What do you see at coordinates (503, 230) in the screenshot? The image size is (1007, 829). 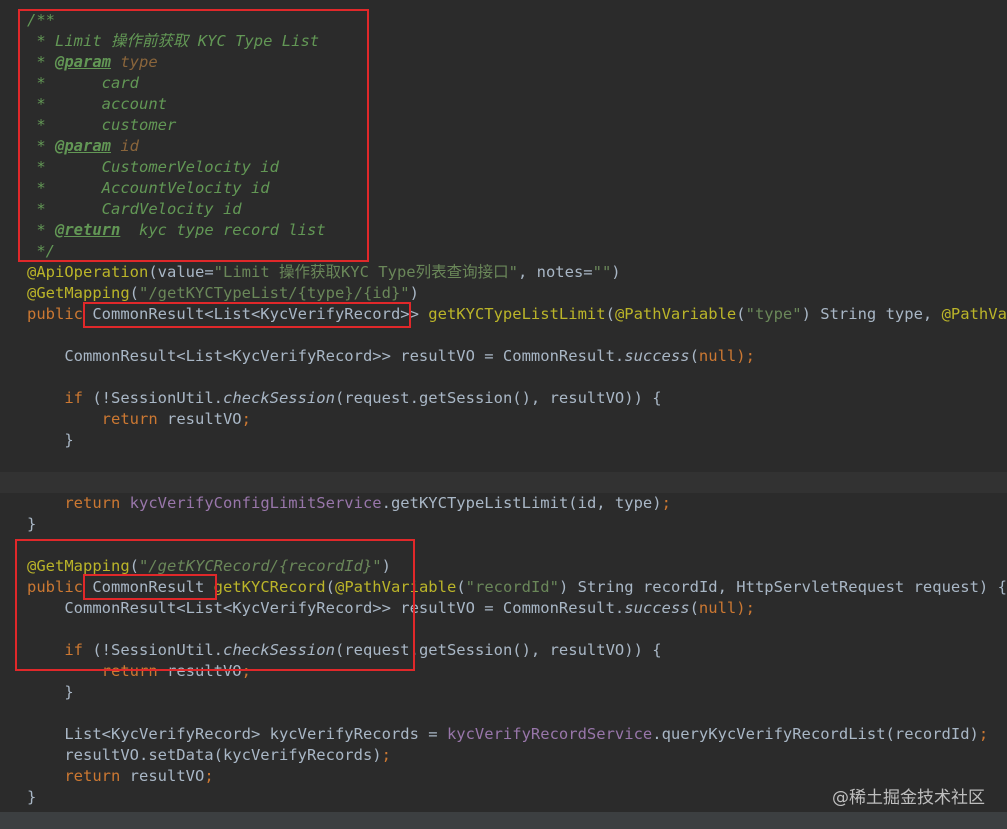 I see `code-line: * @return kyc type record list` at bounding box center [503, 230].